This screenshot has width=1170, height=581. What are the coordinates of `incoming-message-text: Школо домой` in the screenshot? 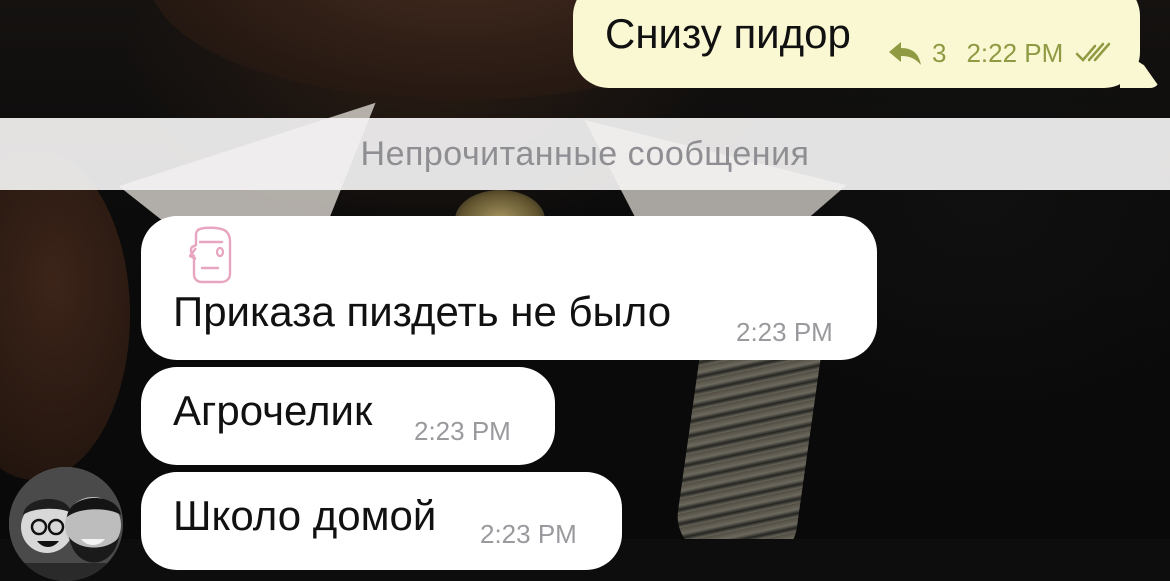 It's located at (305, 515).